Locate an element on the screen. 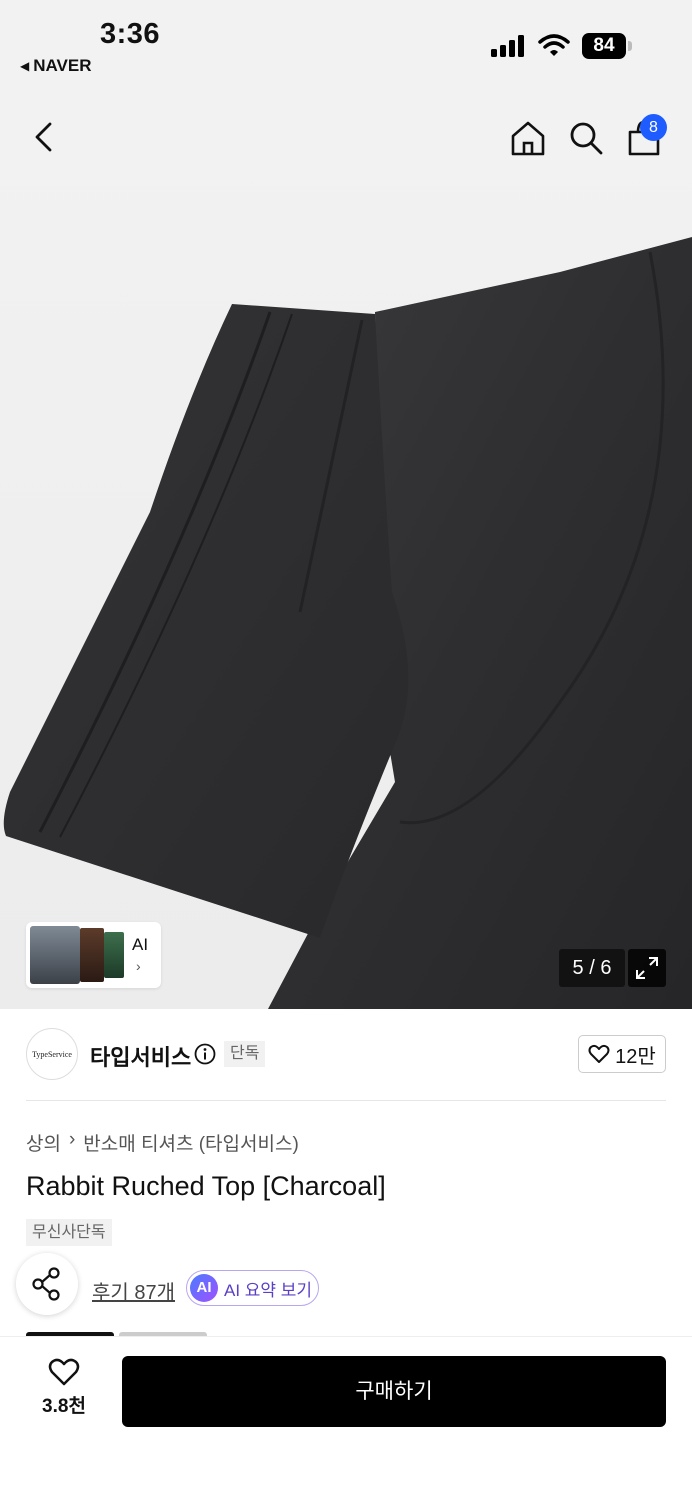 This screenshot has width=692, height=1500. product-title: Rabbit Ruched Top [Charcoal] is located at coordinates (206, 1186).